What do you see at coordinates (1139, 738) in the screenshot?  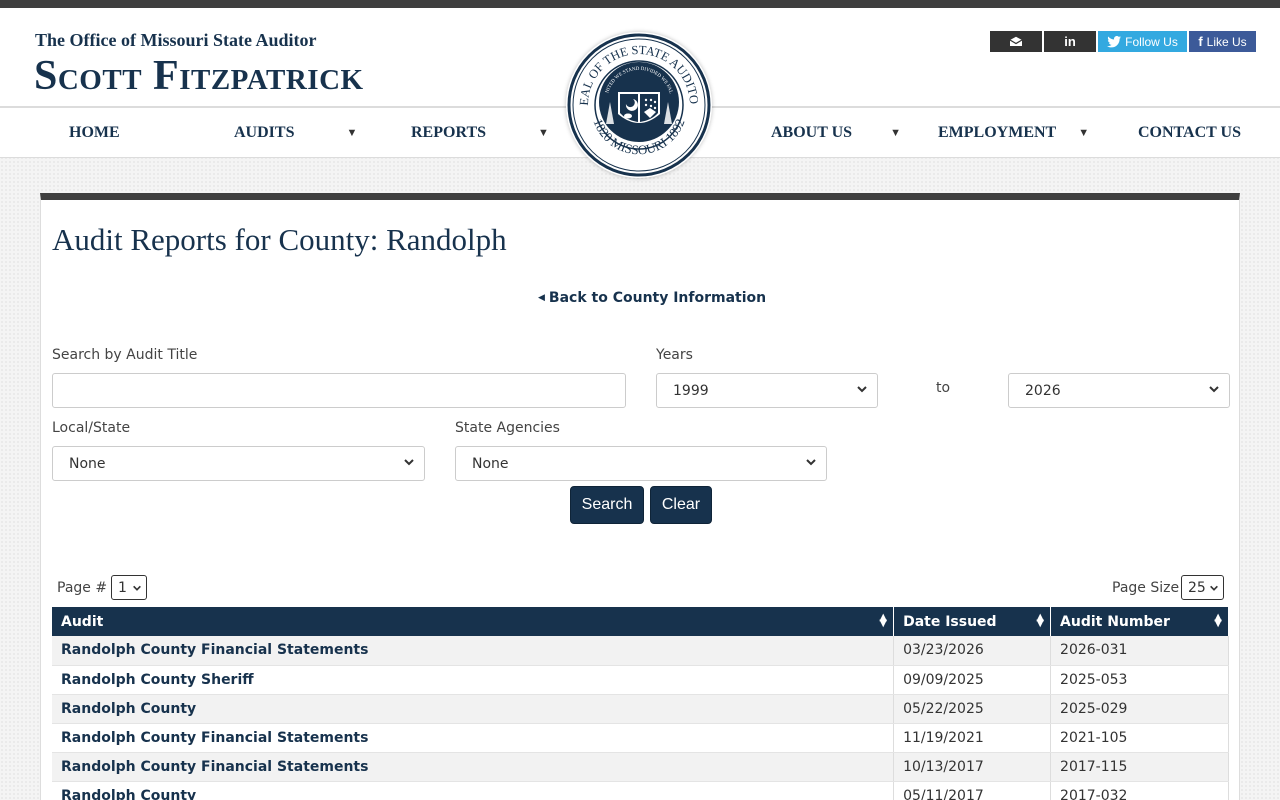 I see `audit-number-cell: 2021-105` at bounding box center [1139, 738].